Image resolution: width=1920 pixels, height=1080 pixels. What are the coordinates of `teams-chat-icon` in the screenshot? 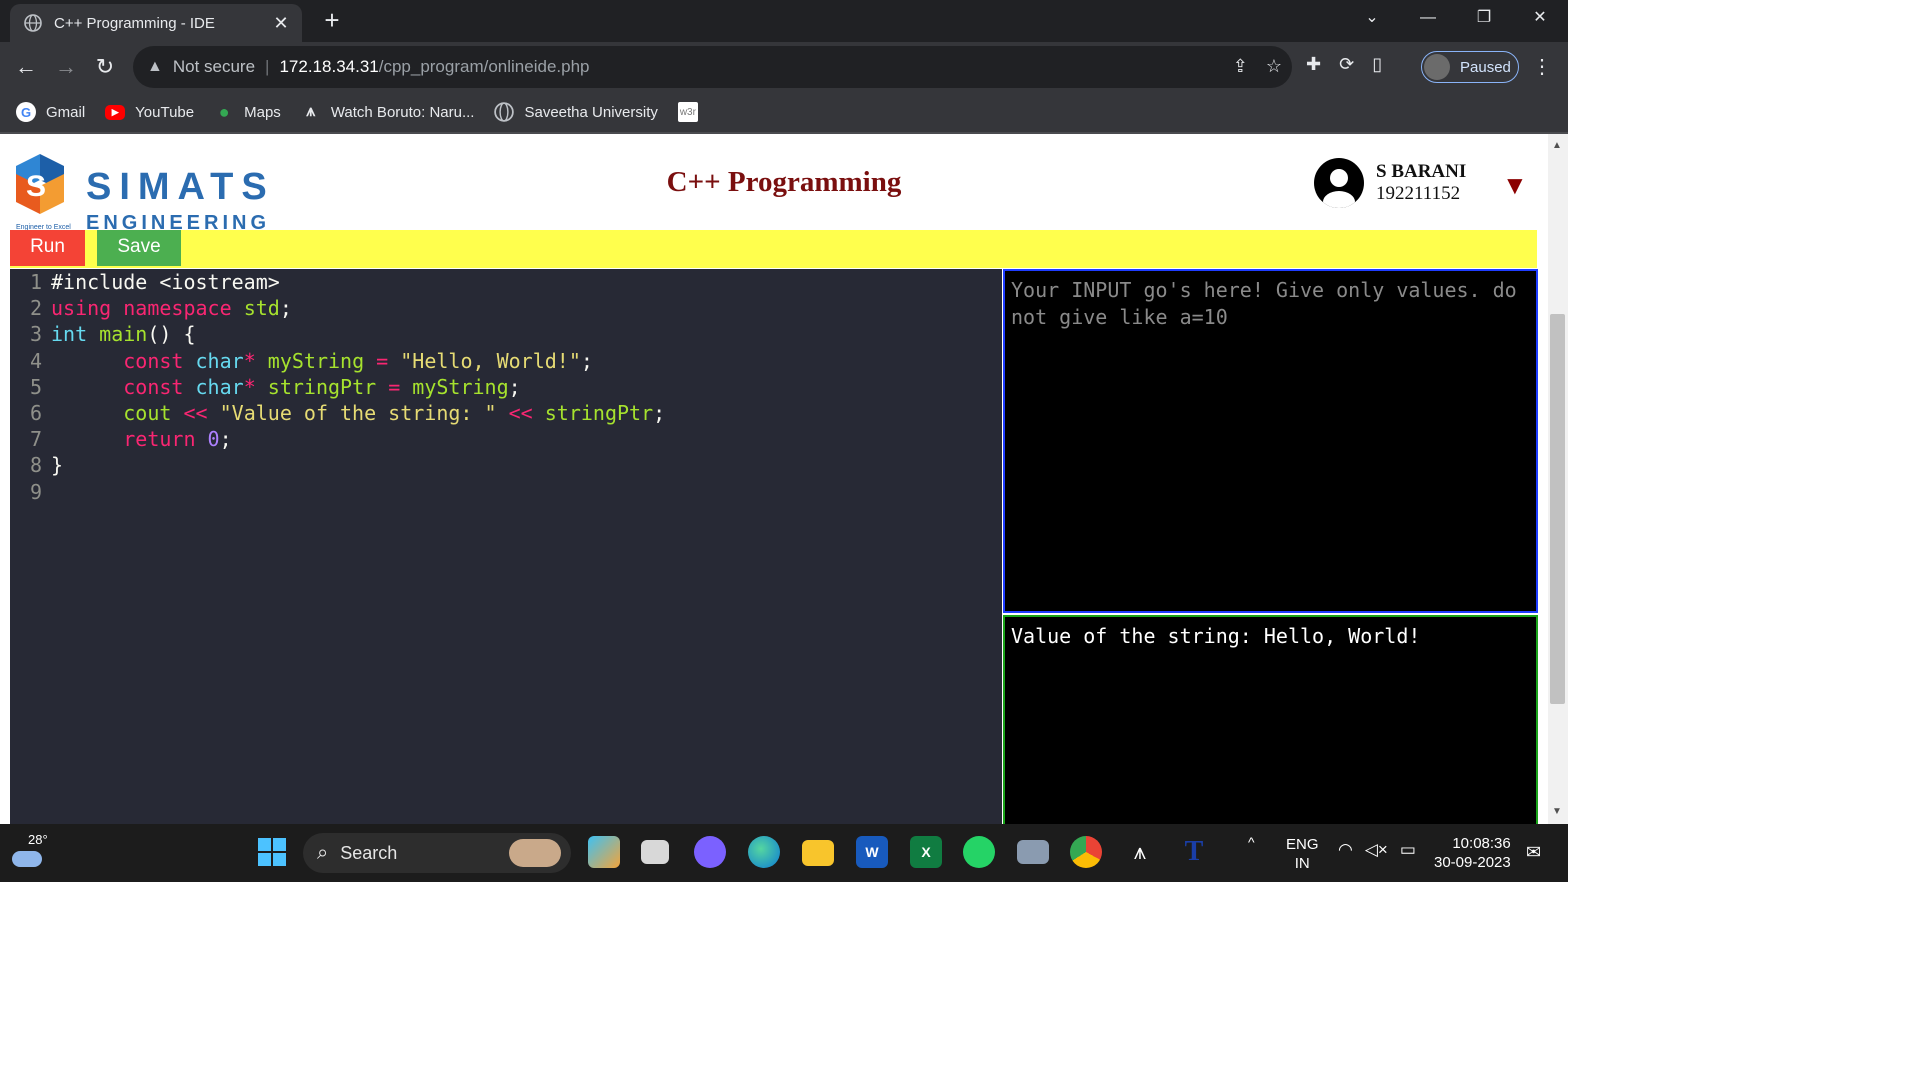 It's located at (710, 852).